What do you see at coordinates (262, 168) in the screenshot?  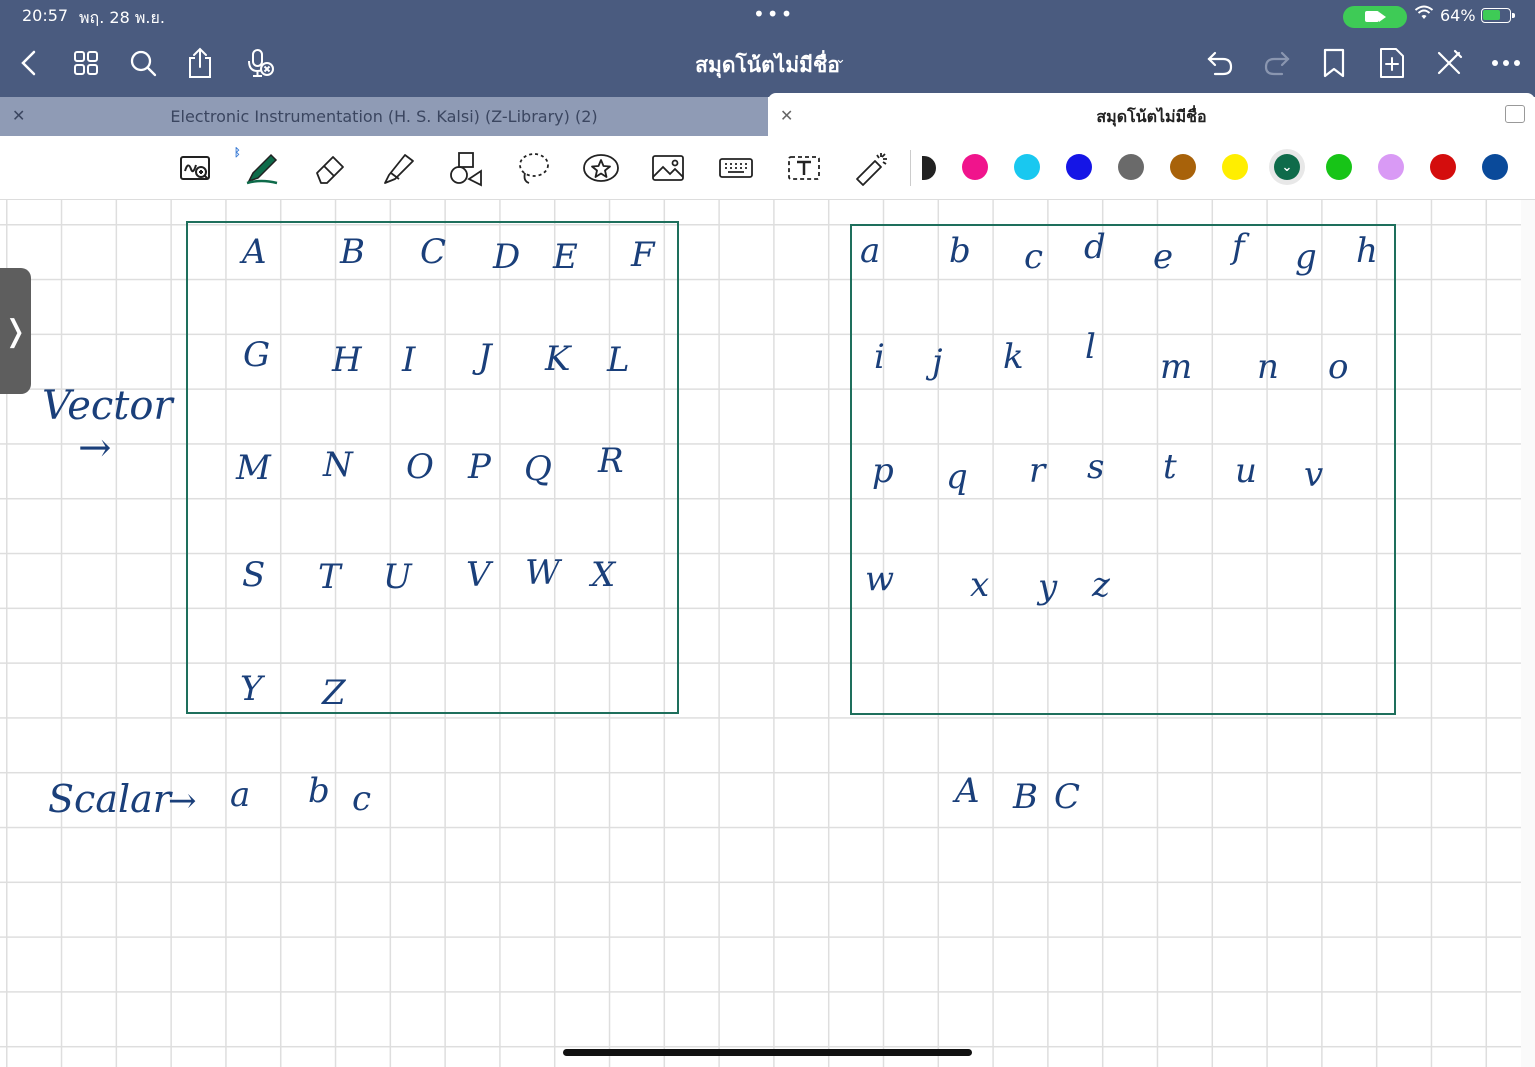 I see `pen-icon` at bounding box center [262, 168].